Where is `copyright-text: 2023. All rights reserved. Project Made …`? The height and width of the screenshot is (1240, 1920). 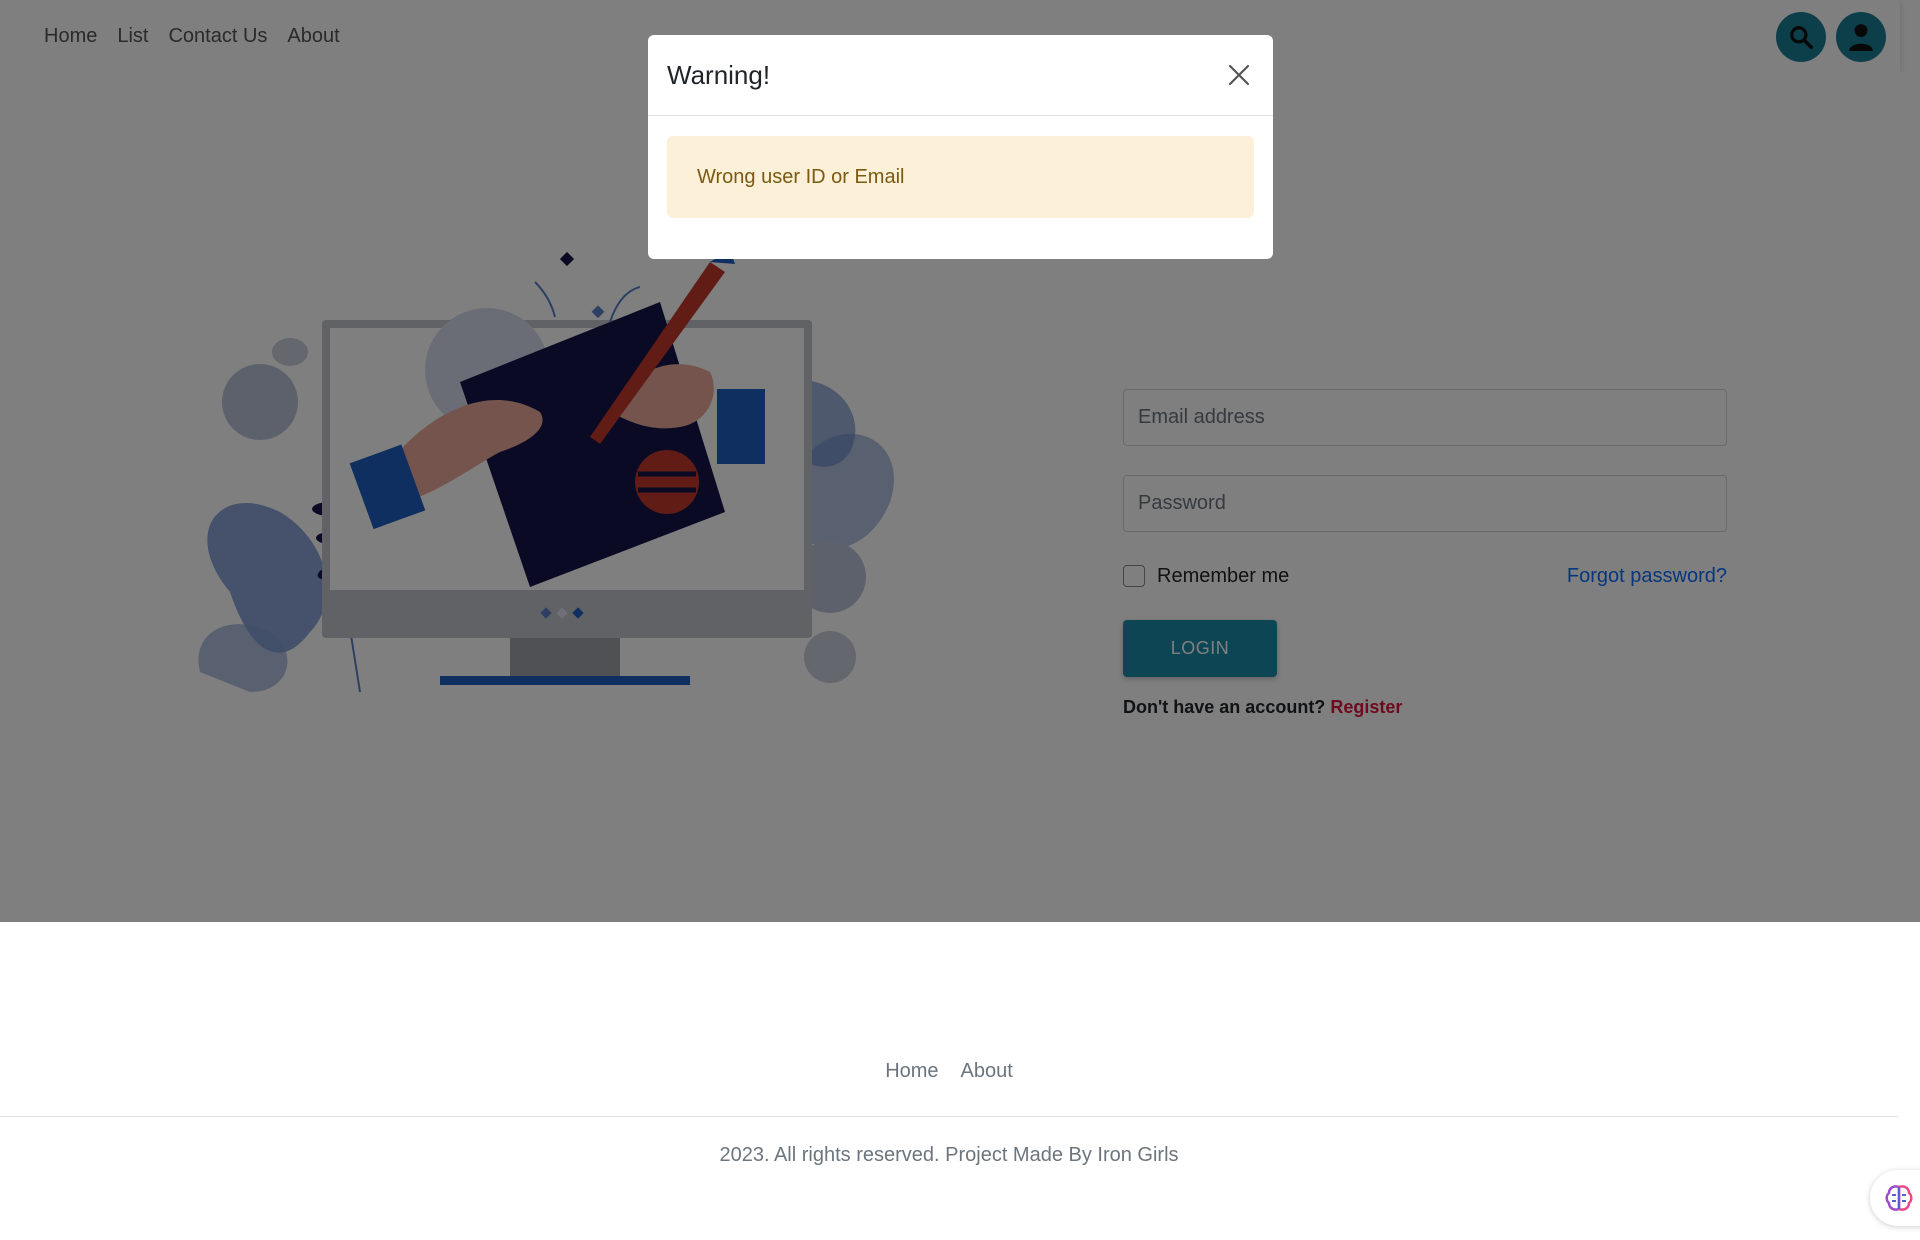
copyright-text: 2023. All rights reserved. Project Made … is located at coordinates (949, 1155).